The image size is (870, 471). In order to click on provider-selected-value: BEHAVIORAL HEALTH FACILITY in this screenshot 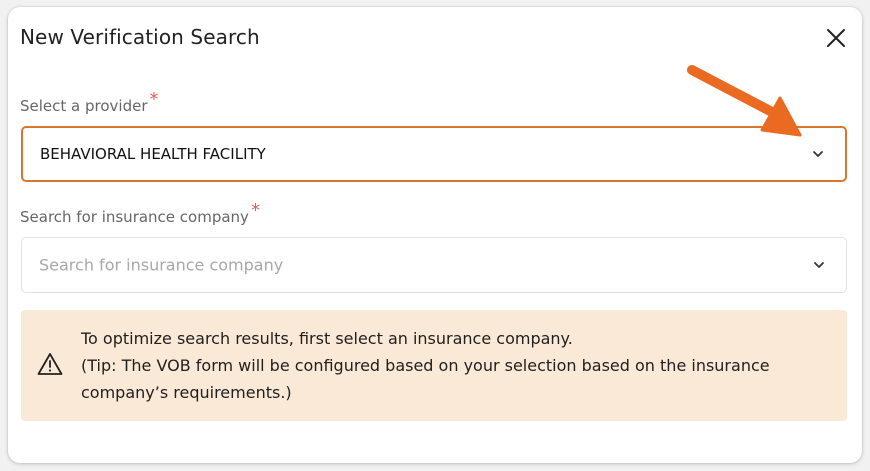, I will do `click(153, 154)`.